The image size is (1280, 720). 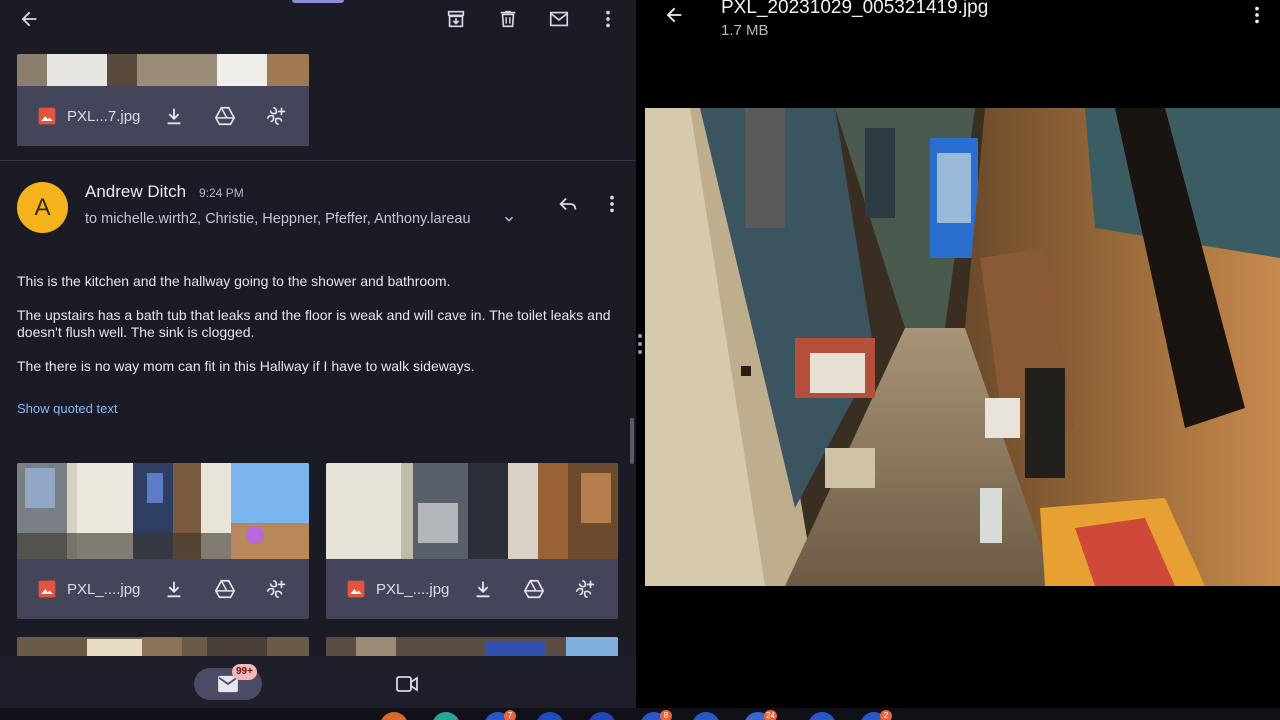 I want to click on back-button, so click(x=29, y=19).